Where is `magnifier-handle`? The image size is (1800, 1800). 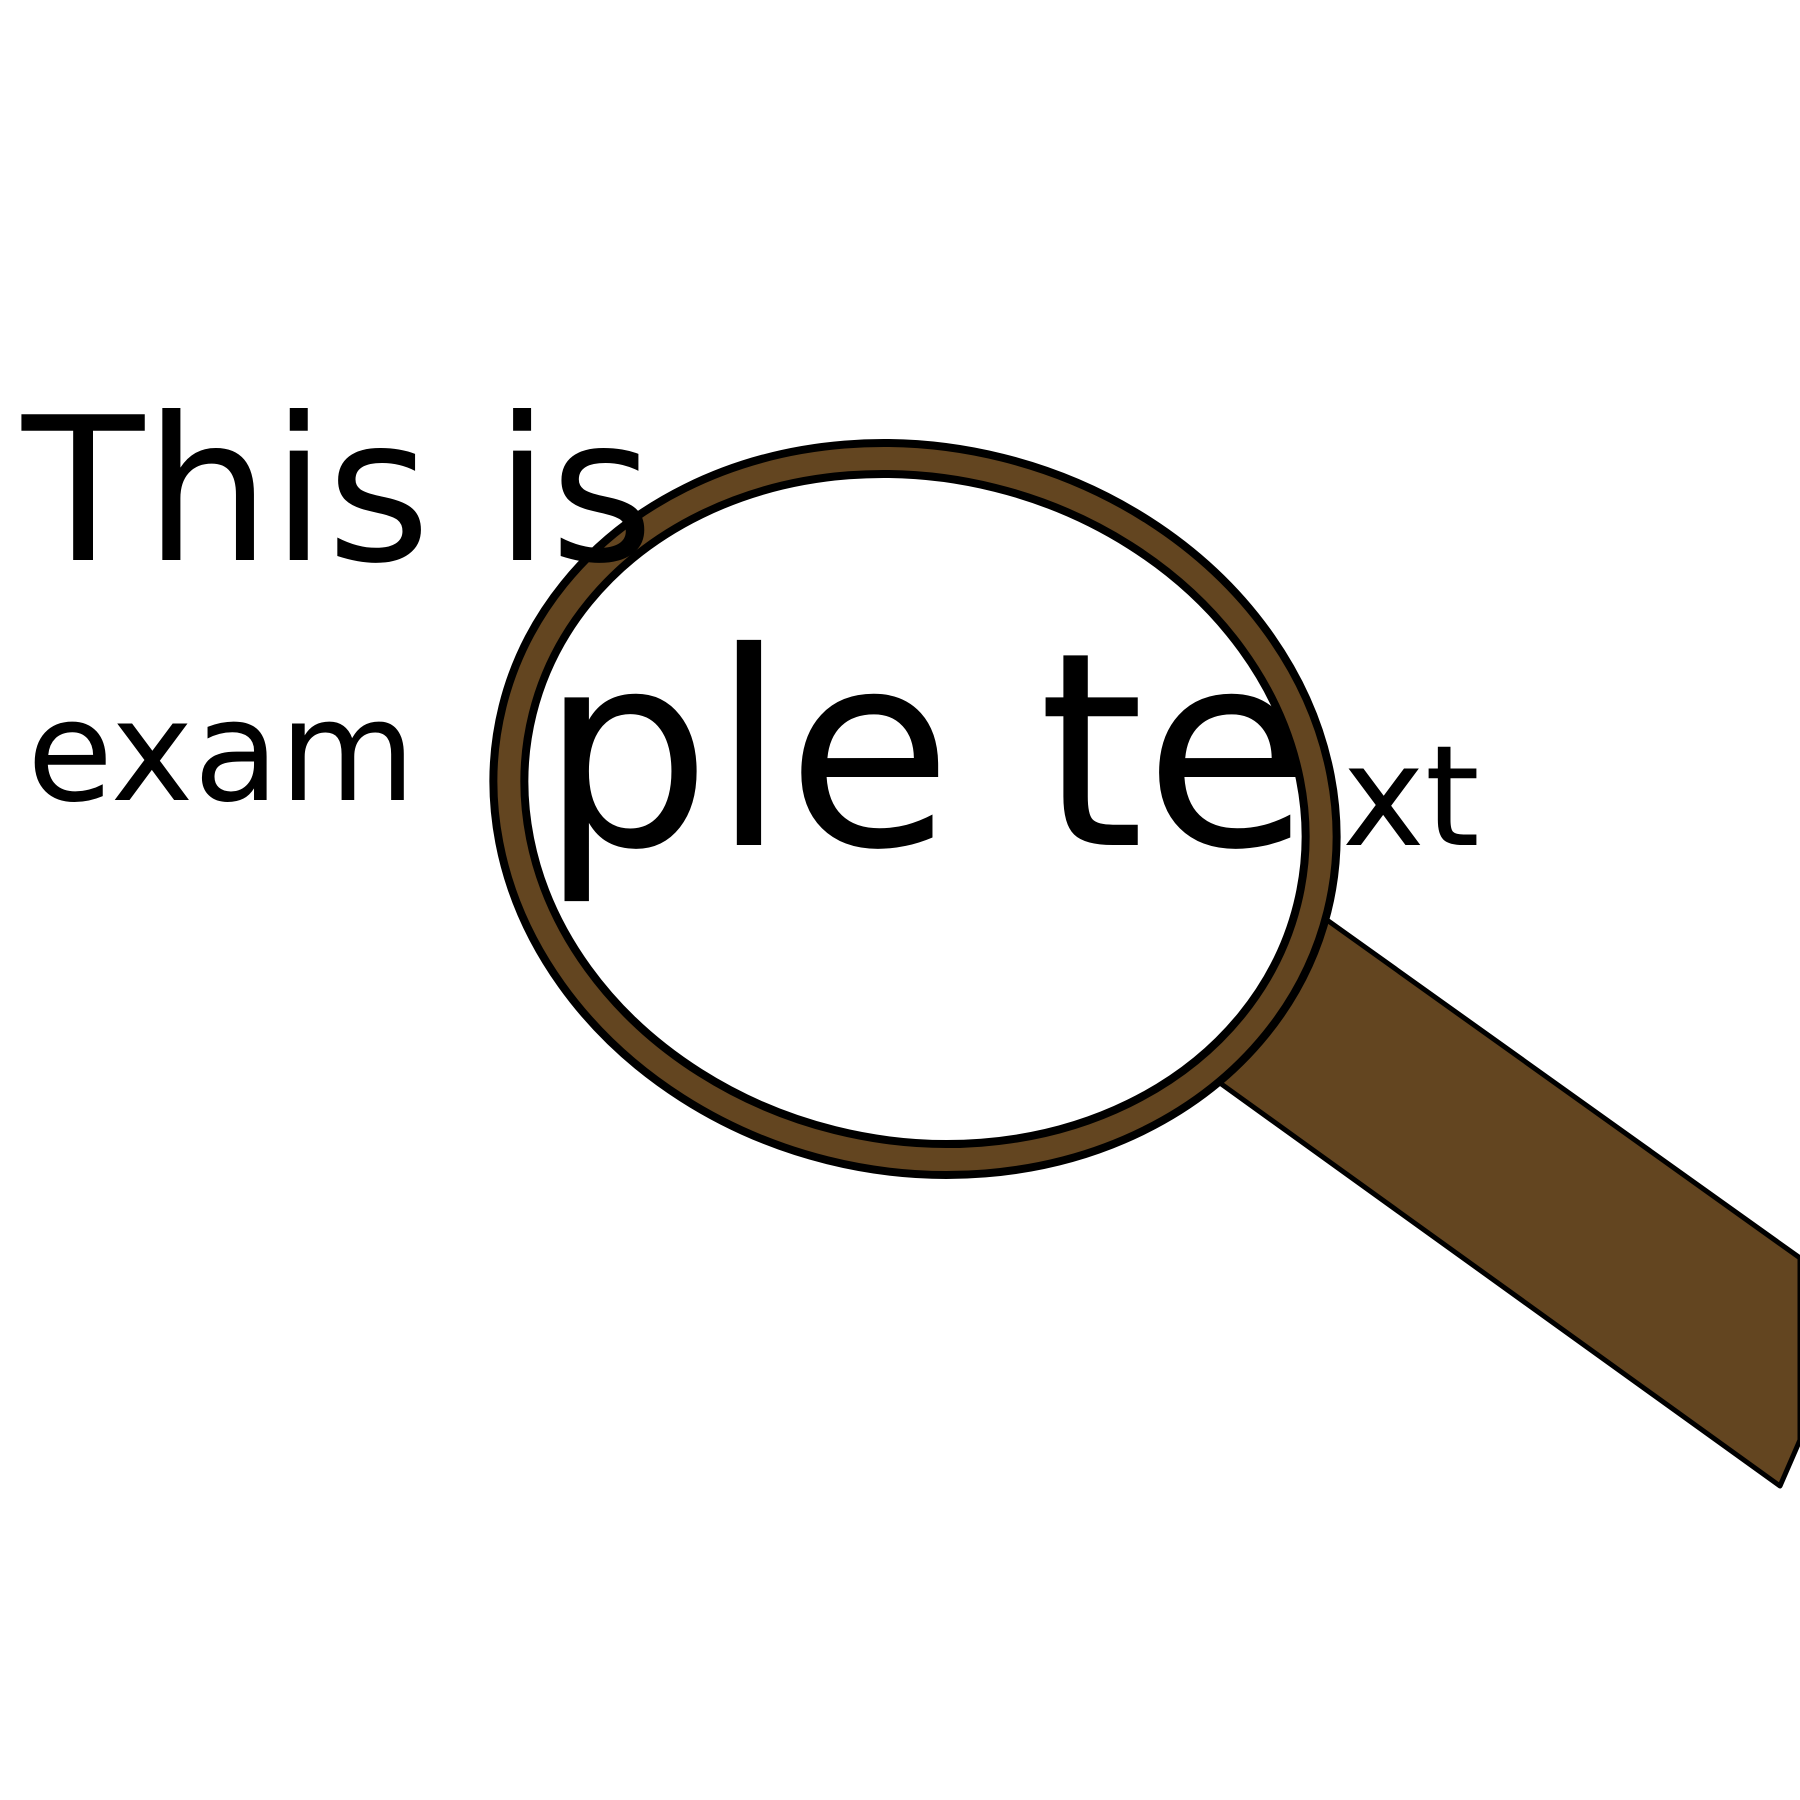
magnifier-handle is located at coordinates (1505, 1203).